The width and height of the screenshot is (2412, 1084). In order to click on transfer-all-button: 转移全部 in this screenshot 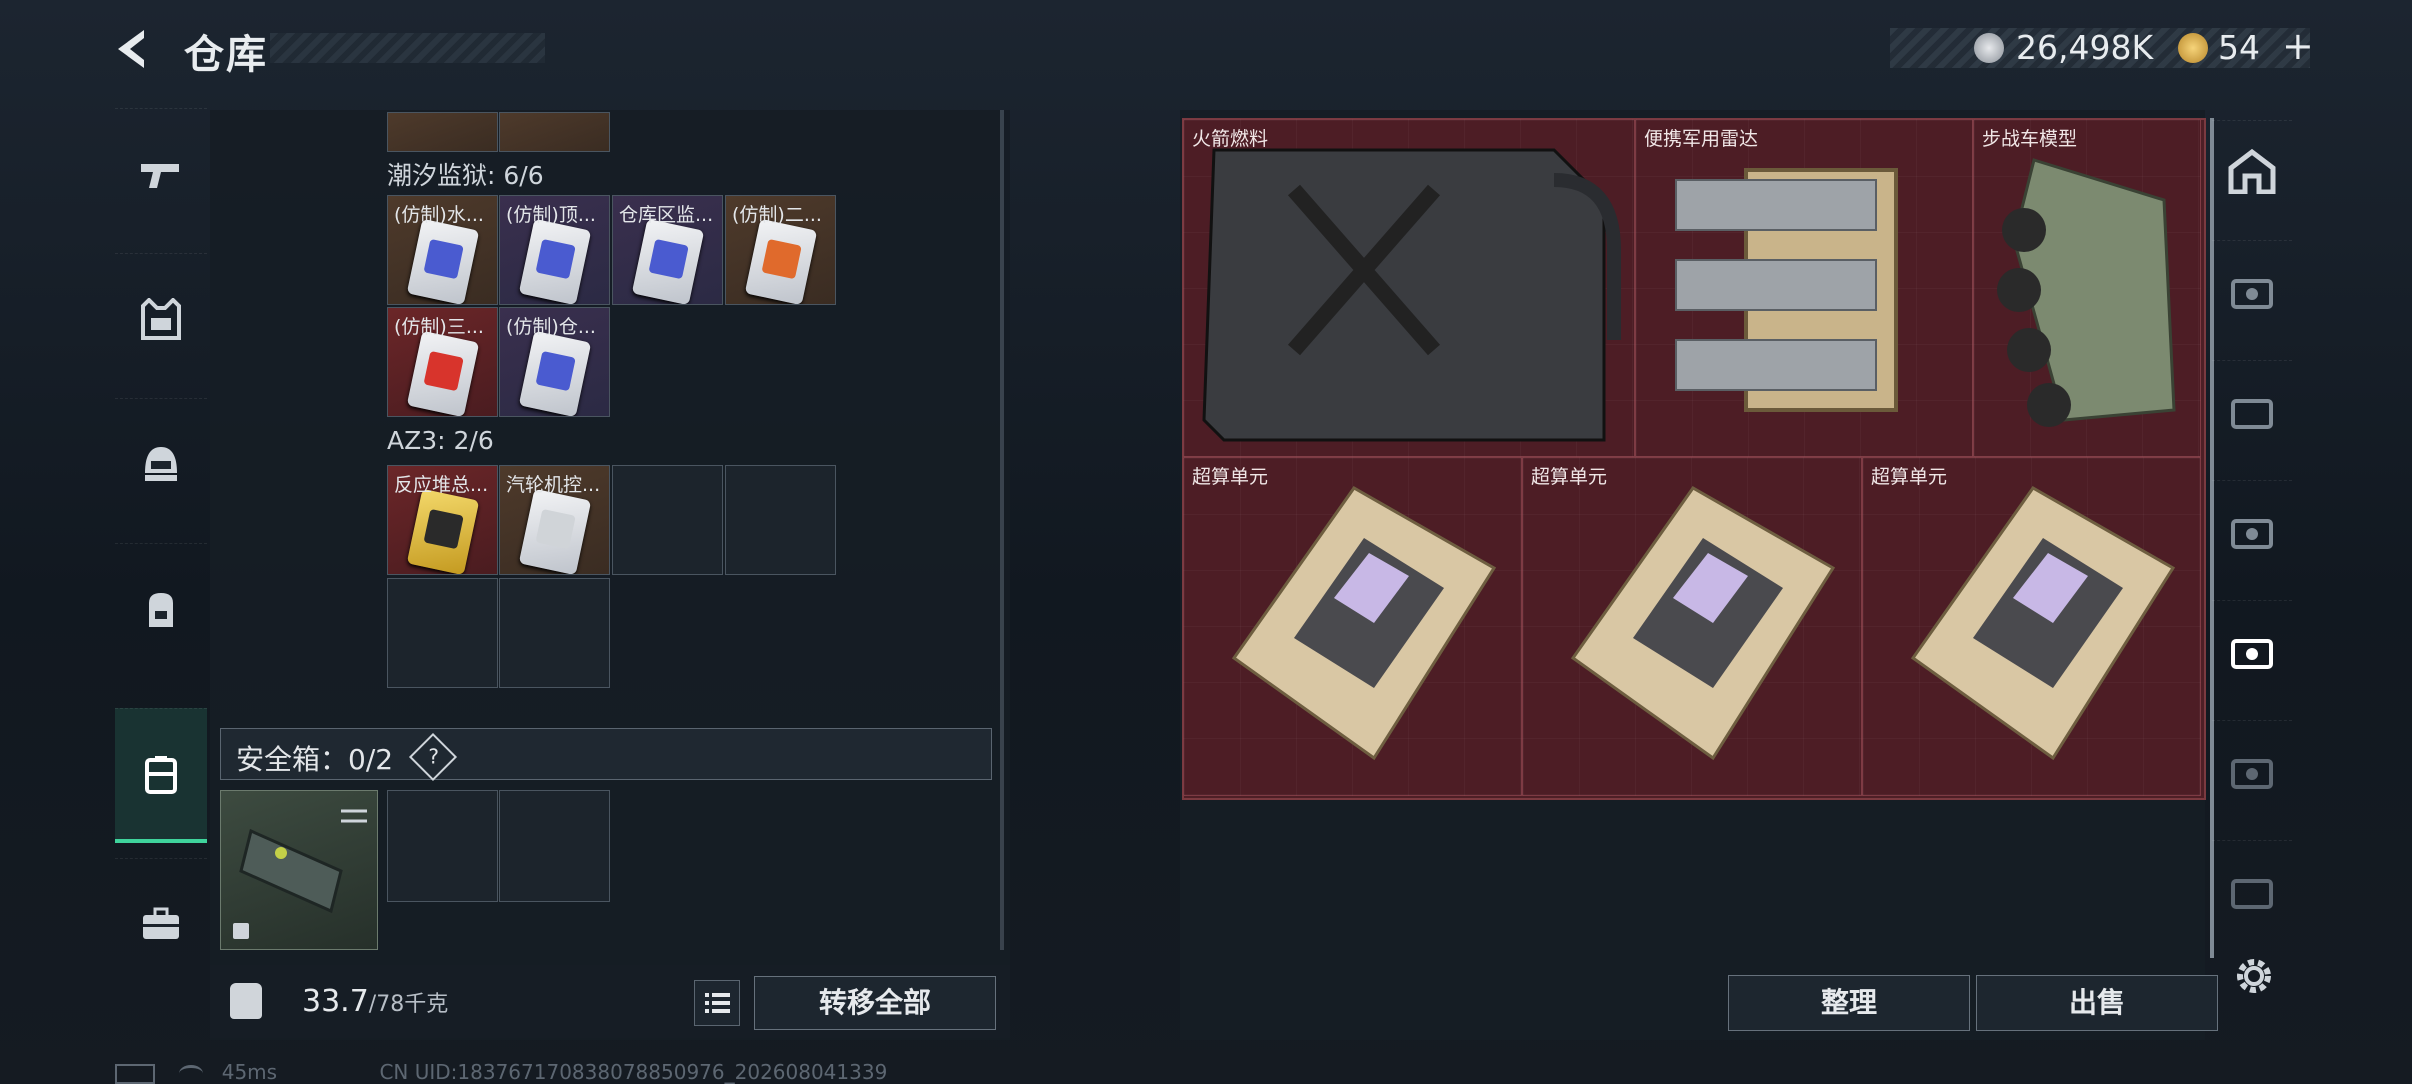, I will do `click(875, 1003)`.